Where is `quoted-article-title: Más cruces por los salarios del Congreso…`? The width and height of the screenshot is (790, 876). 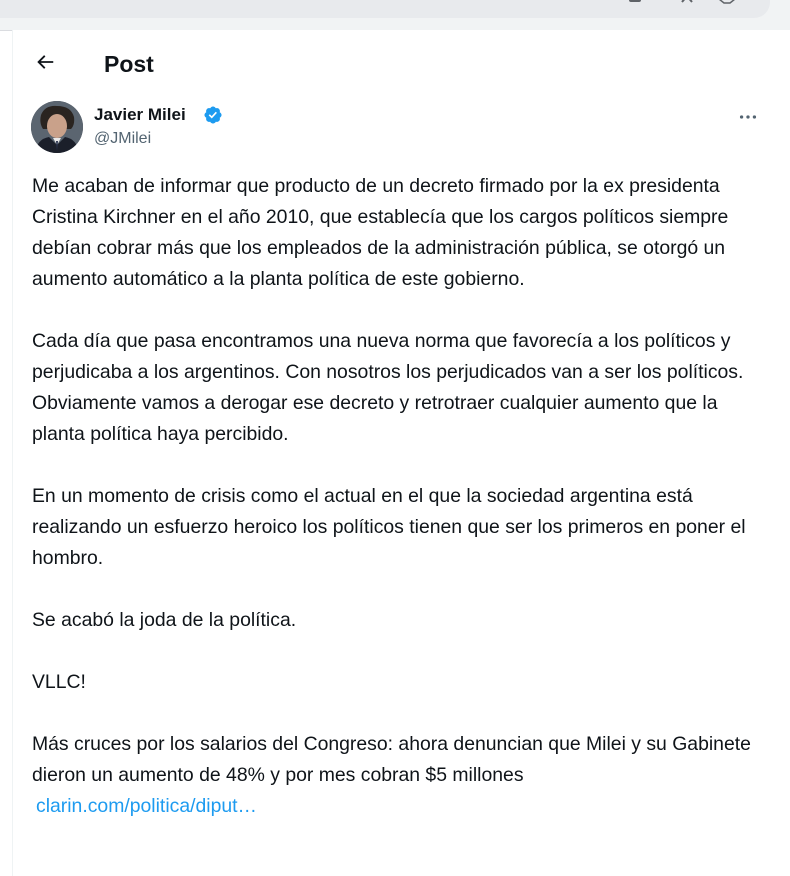
quoted-article-title: Más cruces por los salarios del Congreso… is located at coordinates (391, 759).